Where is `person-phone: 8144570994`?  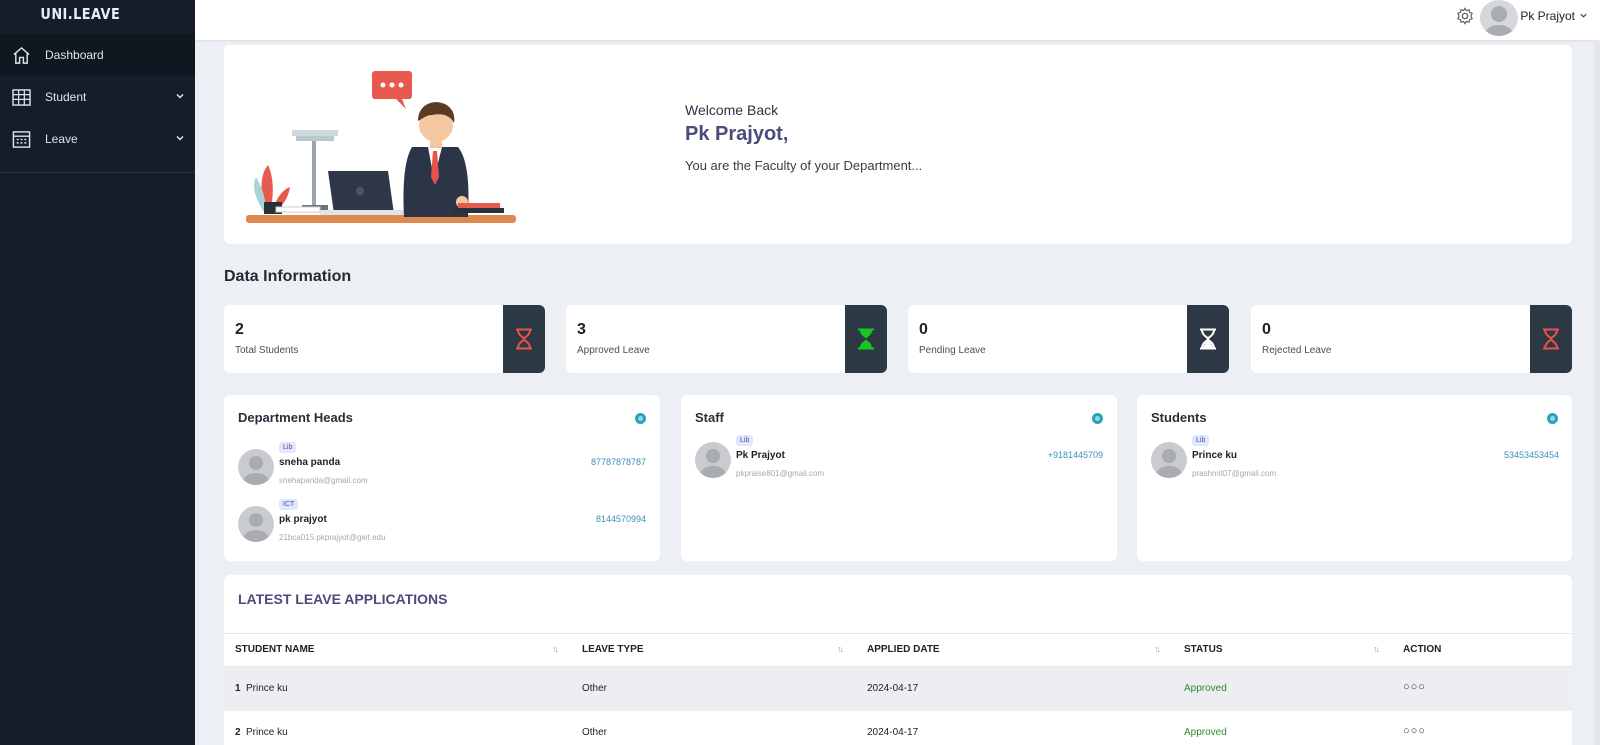 person-phone: 8144570994 is located at coordinates (621, 519).